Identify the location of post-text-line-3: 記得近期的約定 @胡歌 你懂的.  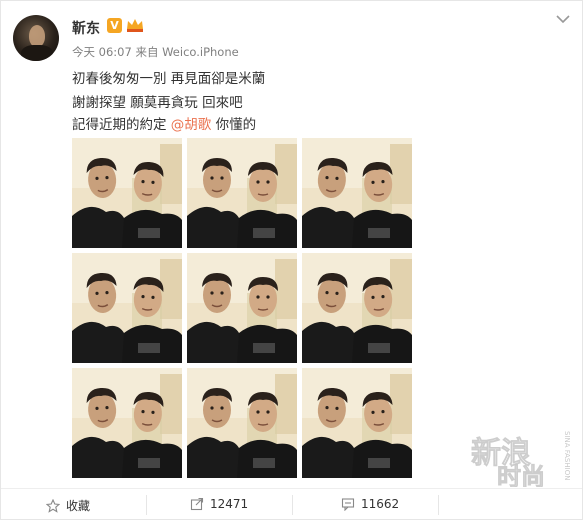
(164, 123).